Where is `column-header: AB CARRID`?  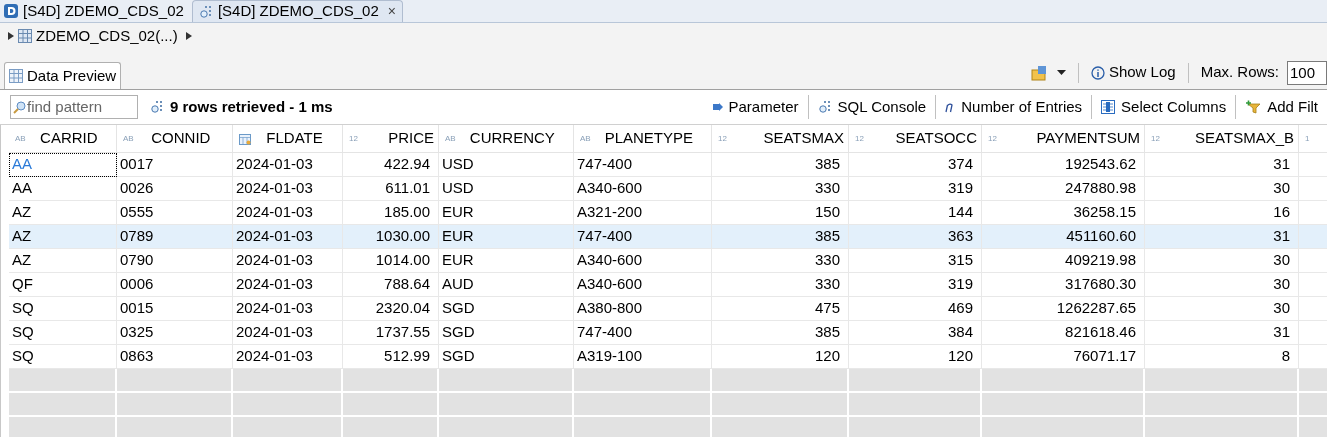
column-header: AB CARRID is located at coordinates (63, 138).